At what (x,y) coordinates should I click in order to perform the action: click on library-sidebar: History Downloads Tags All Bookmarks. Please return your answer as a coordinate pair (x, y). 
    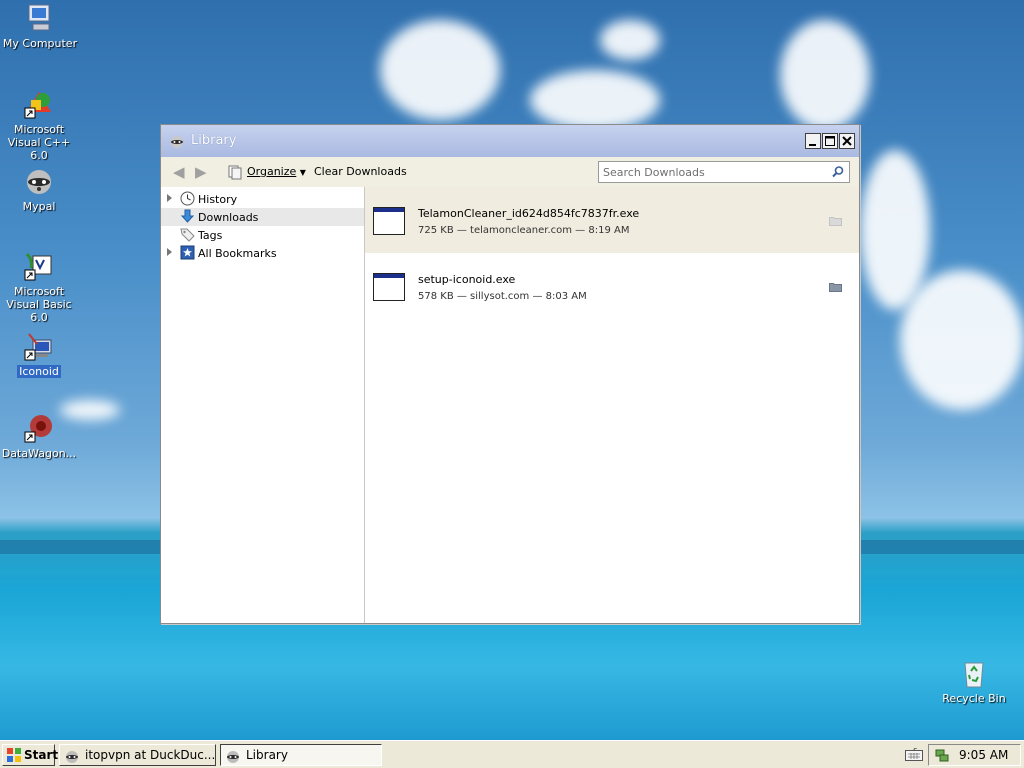
    Looking at the image, I should click on (263, 405).